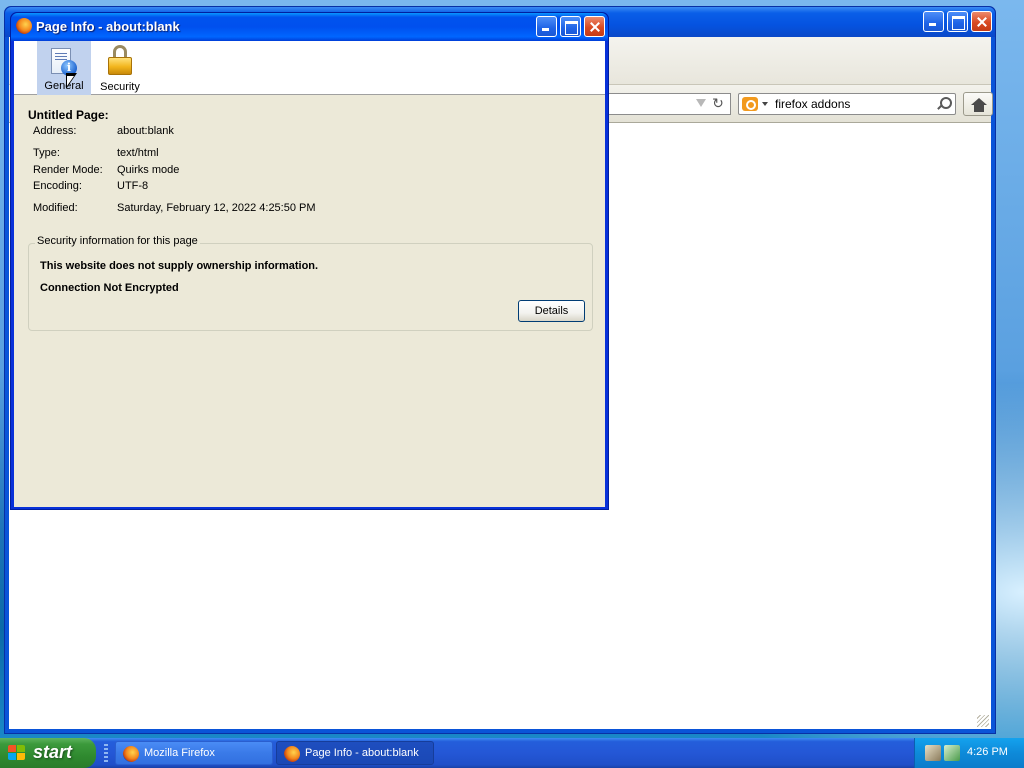  I want to click on system-tray: 4:26 PM, so click(969, 753).